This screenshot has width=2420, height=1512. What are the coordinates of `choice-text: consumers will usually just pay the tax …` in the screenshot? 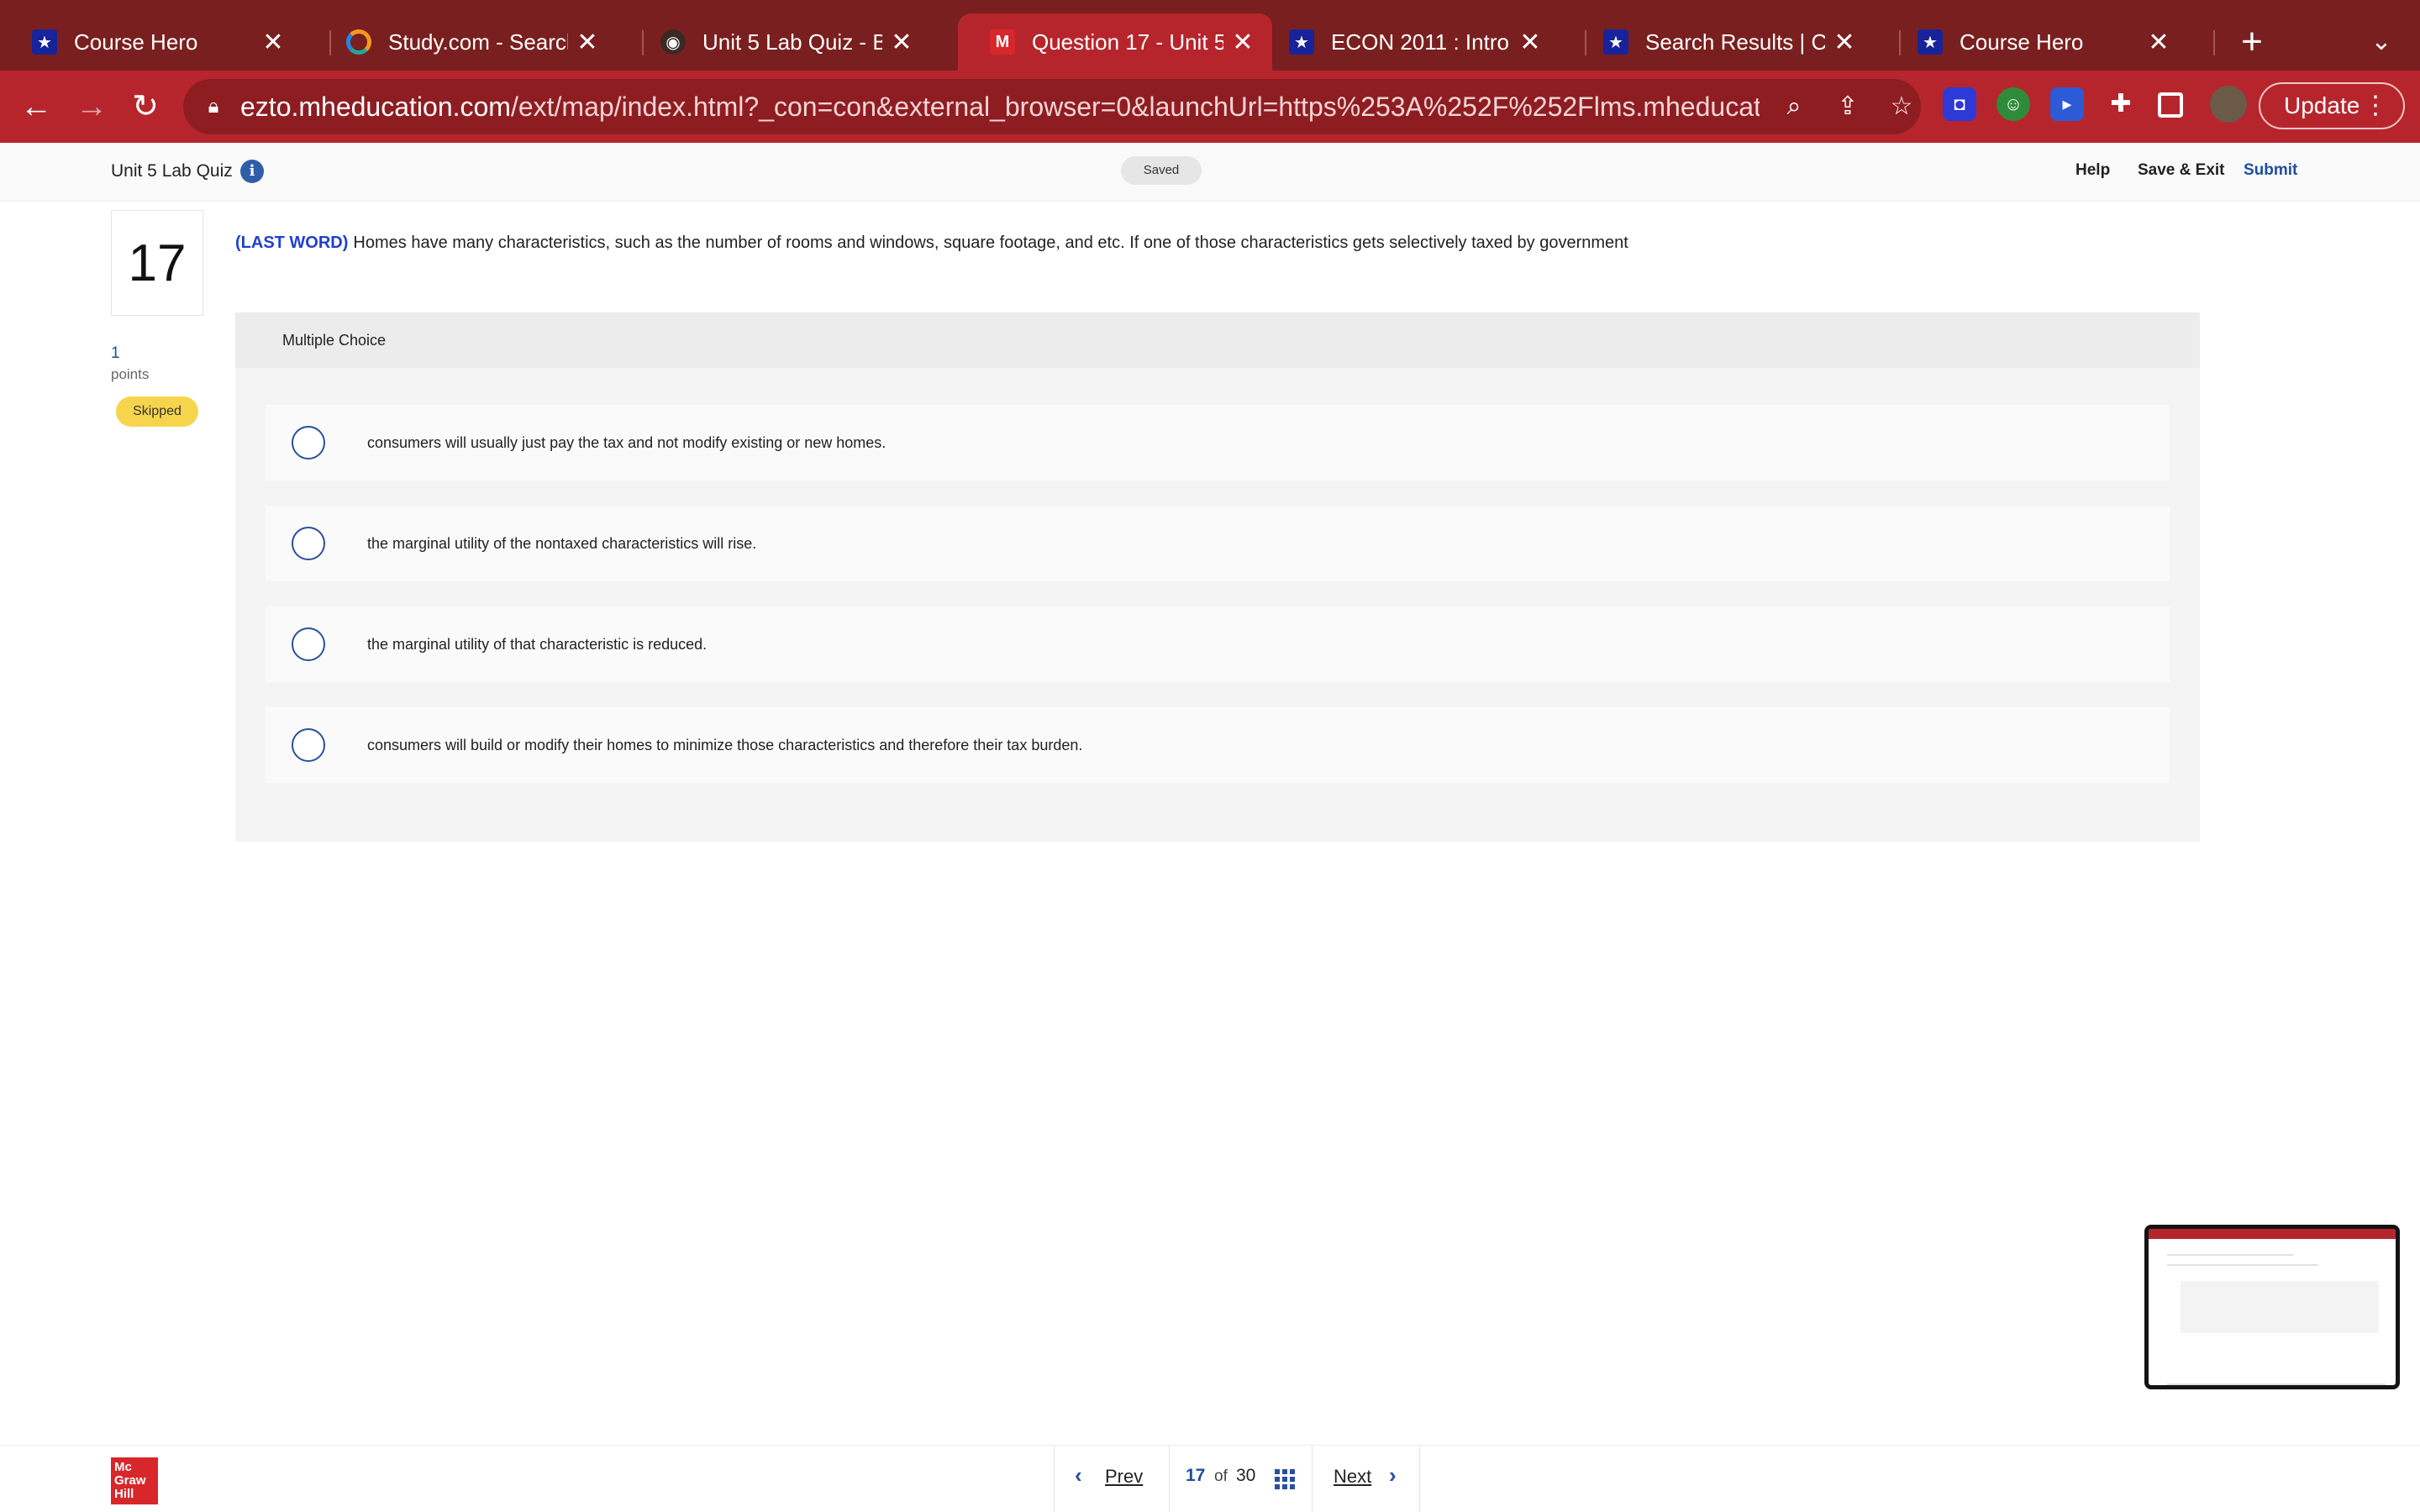 It's located at (627, 442).